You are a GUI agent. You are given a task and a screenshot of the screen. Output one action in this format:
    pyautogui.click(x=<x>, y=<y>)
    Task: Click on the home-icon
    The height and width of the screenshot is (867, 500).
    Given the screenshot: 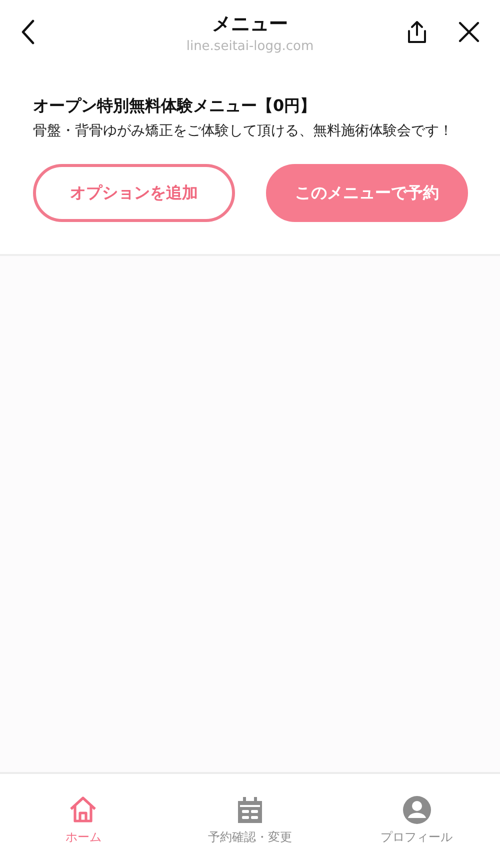 What is the action you would take?
    pyautogui.click(x=83, y=810)
    